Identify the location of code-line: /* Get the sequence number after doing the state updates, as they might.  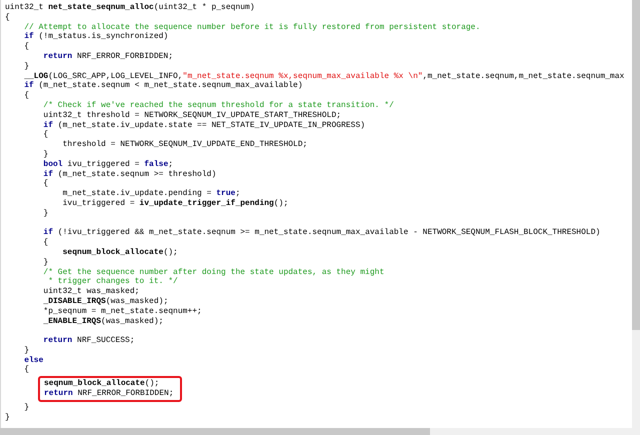
(214, 272).